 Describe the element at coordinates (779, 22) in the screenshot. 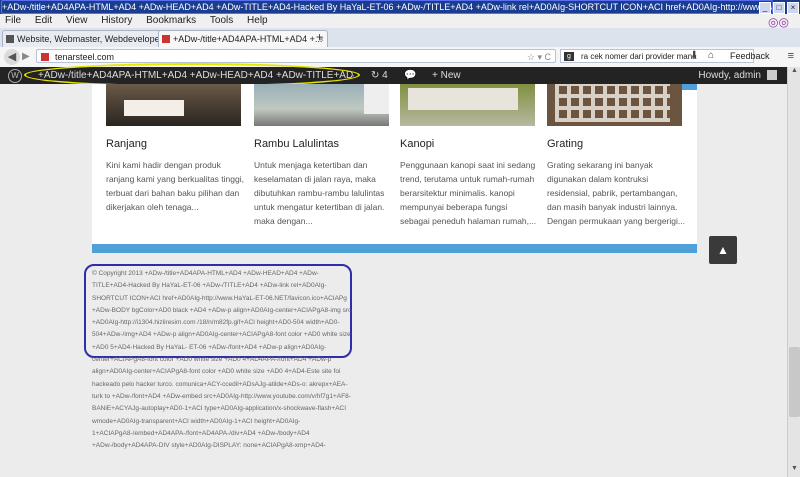

I see `mask-icon: ◎◎` at that location.